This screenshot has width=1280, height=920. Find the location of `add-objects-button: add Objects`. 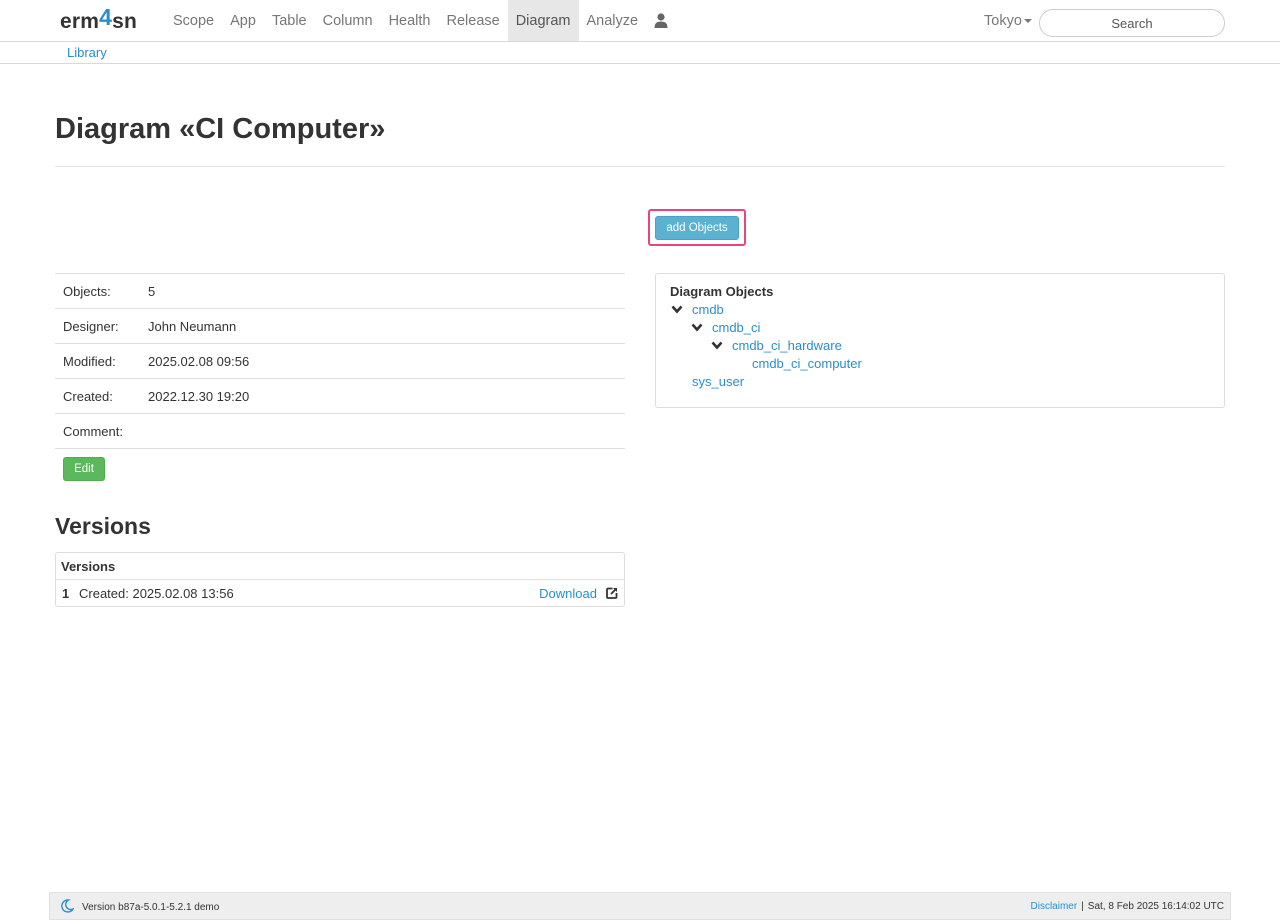

add-objects-button: add Objects is located at coordinates (697, 228).